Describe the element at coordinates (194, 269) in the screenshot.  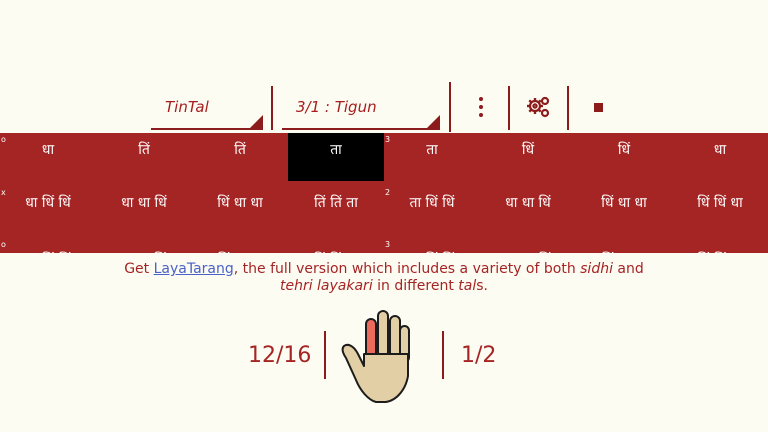
I see `layatarang-link: LayaTarang` at that location.